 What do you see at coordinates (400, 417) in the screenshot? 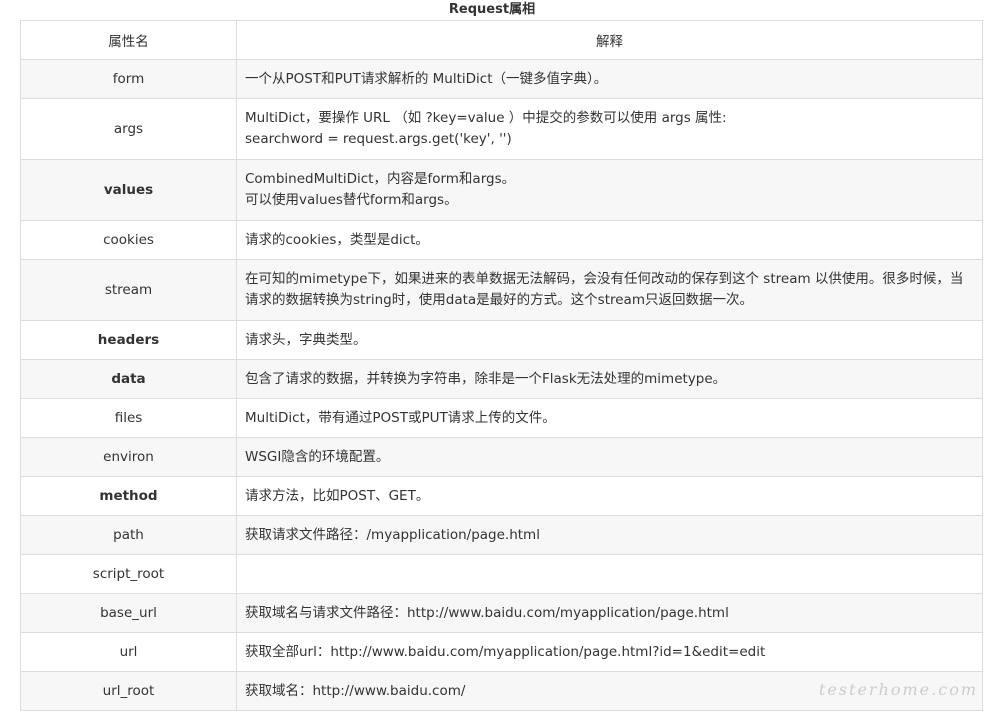
I see `description-line: MultiDict，带有通过POST或PUT请求上传的文件。` at bounding box center [400, 417].